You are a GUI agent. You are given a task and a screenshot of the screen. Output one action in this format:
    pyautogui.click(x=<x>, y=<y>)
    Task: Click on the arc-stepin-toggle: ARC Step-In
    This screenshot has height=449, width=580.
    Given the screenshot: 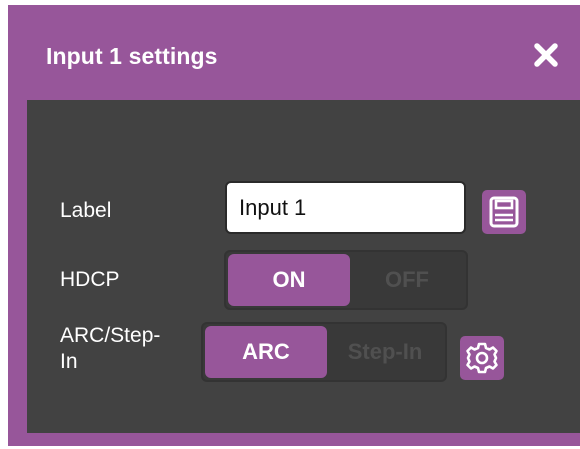 What is the action you would take?
    pyautogui.click(x=324, y=352)
    